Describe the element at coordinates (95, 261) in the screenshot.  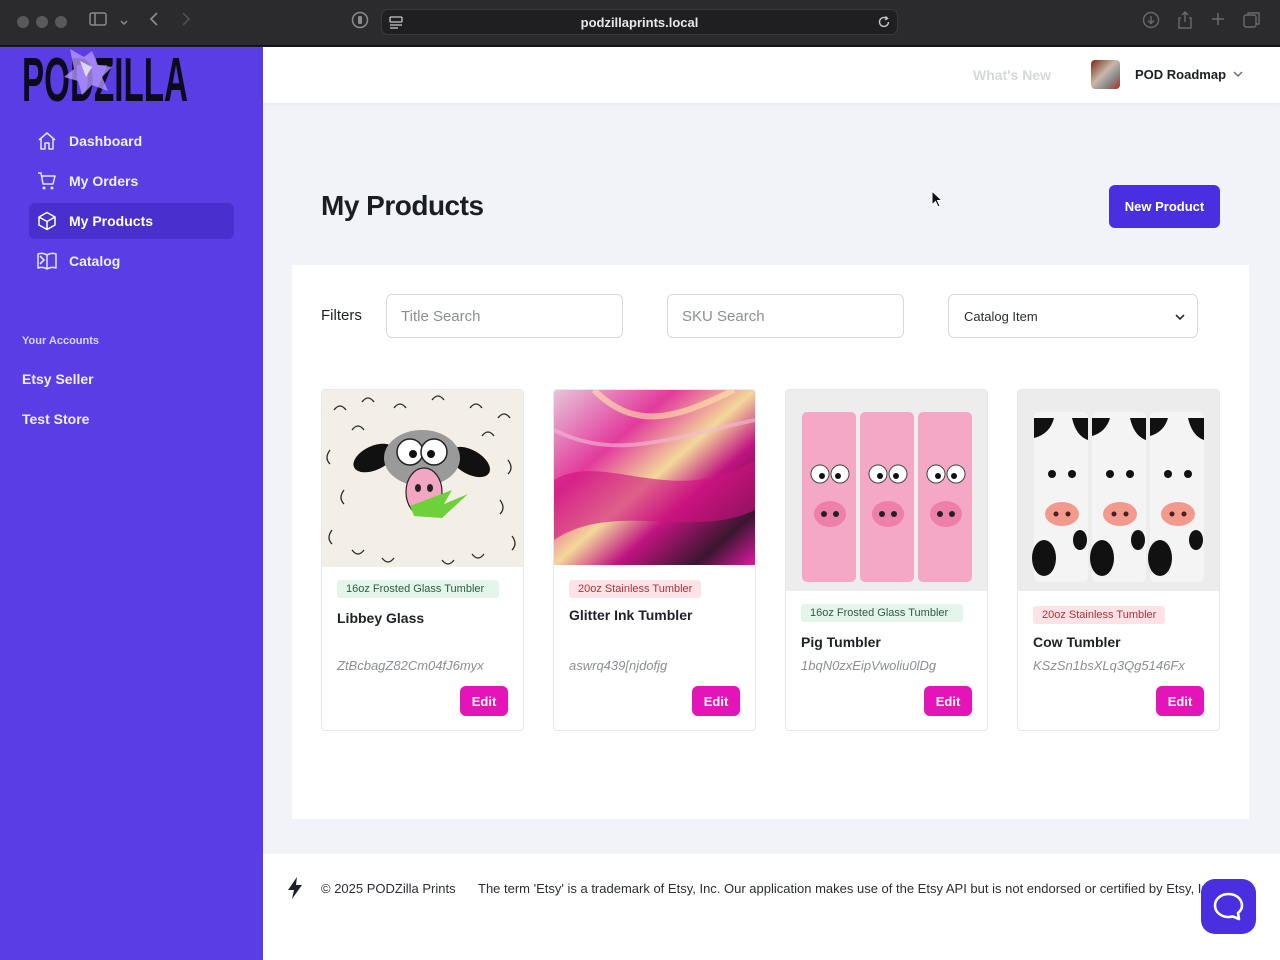
I see `sidebar-item-label: Catalog` at that location.